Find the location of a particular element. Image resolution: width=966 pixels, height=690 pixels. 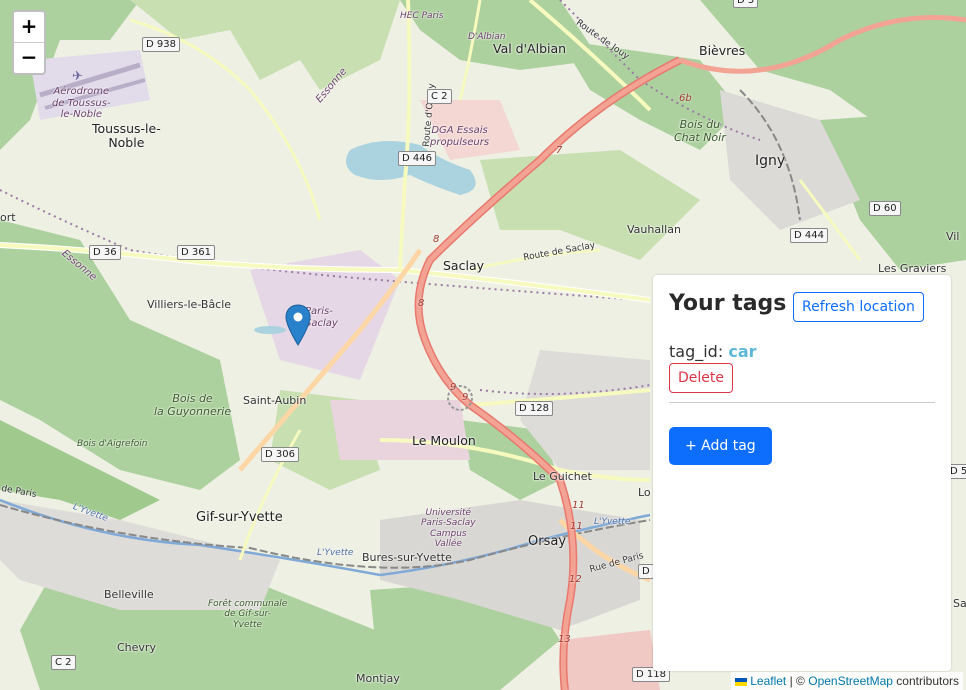

ref-11a: 11 is located at coordinates (578, 505).